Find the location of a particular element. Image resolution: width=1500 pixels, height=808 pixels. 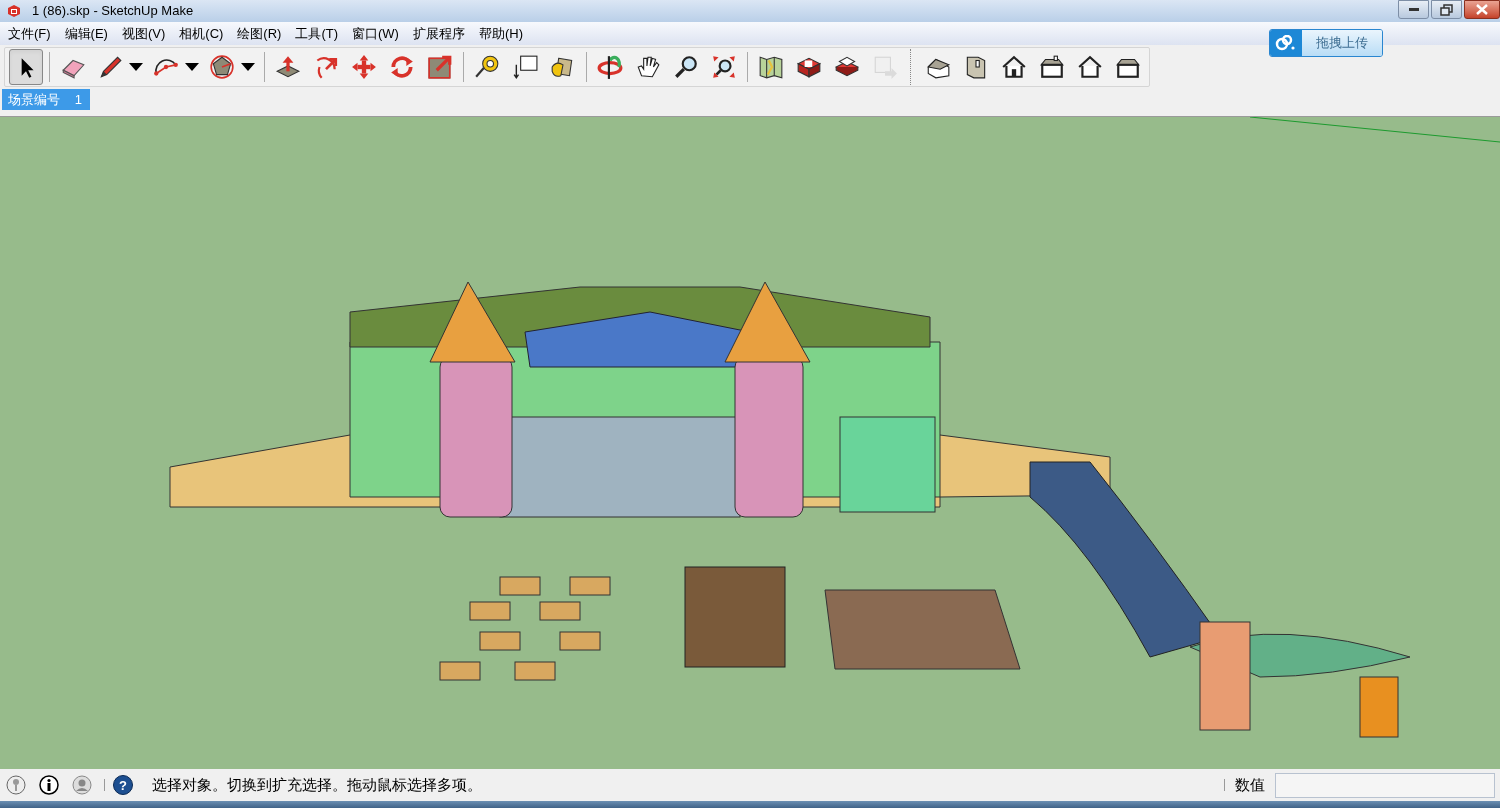

restore-icon is located at coordinates (1446, 9).